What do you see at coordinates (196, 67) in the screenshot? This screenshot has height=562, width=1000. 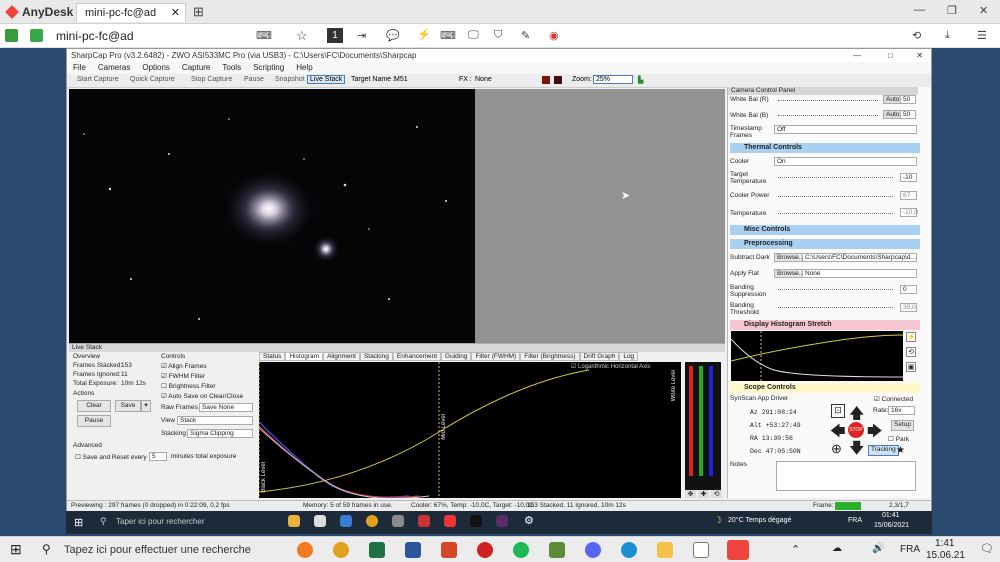 I see `menu-capture: Capture` at bounding box center [196, 67].